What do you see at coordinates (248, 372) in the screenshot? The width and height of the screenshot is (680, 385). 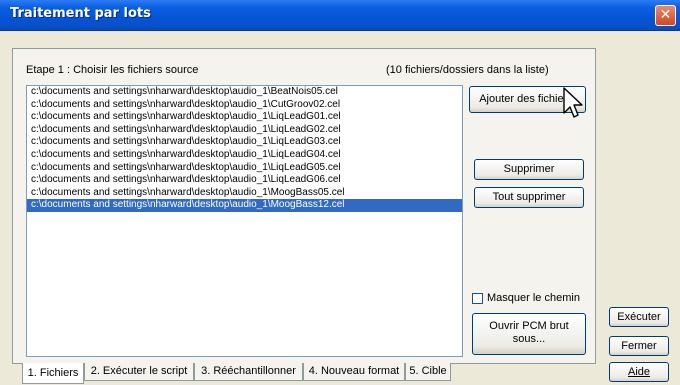 I see `tab-resample: 3. Rééchantillonner` at bounding box center [248, 372].